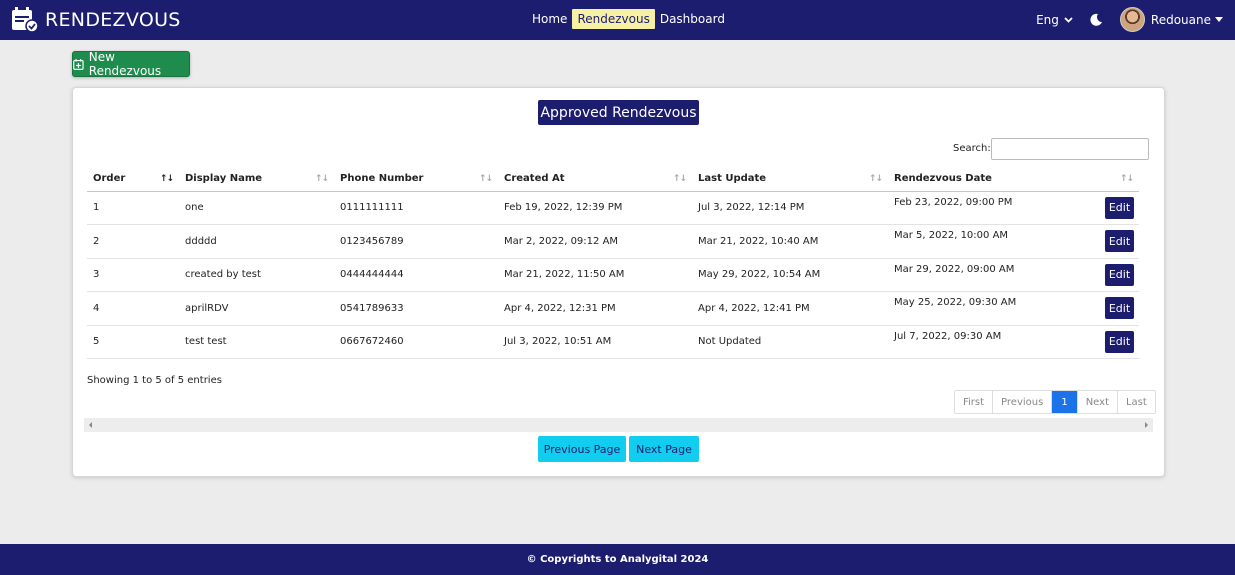 The image size is (1235, 575). I want to click on cell-updated: Not Updated, so click(790, 342).